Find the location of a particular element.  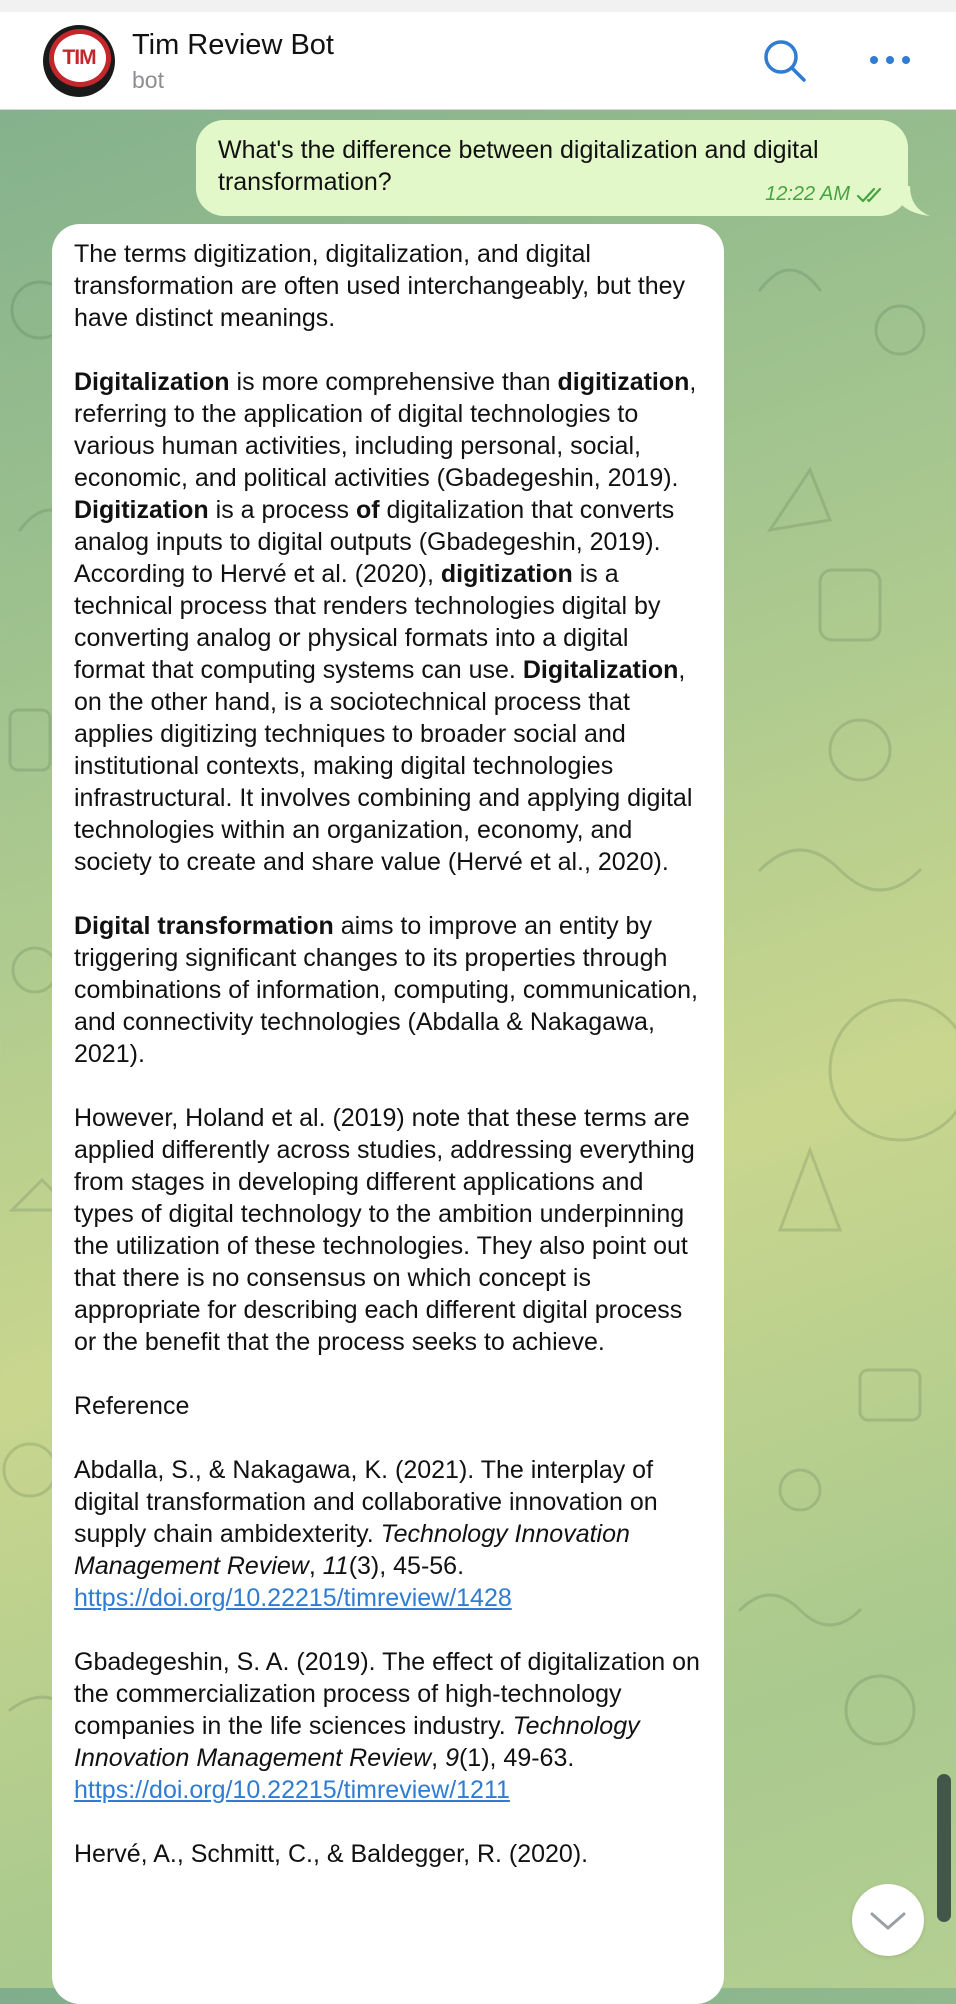

avatar: TIM is located at coordinates (79, 61).